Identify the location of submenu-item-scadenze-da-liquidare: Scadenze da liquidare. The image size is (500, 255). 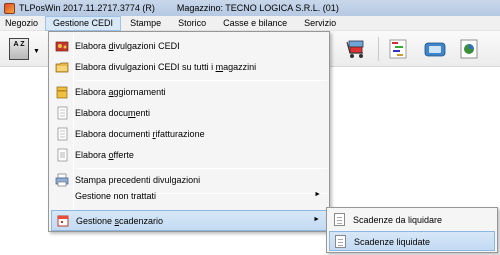
(412, 220).